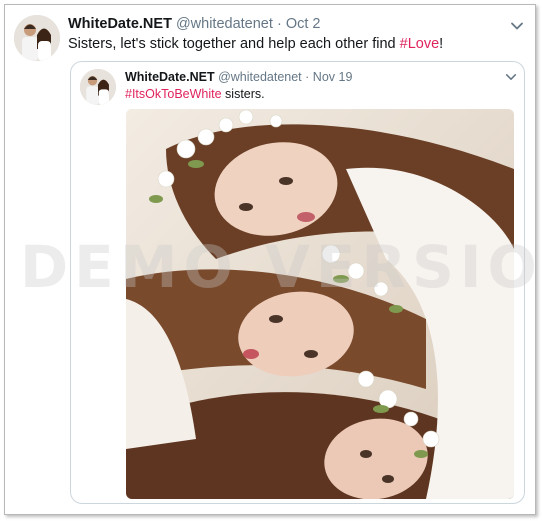 This screenshot has width=542, height=521. What do you see at coordinates (333, 77) in the screenshot?
I see `quoted-tweet-date: Nov 19` at bounding box center [333, 77].